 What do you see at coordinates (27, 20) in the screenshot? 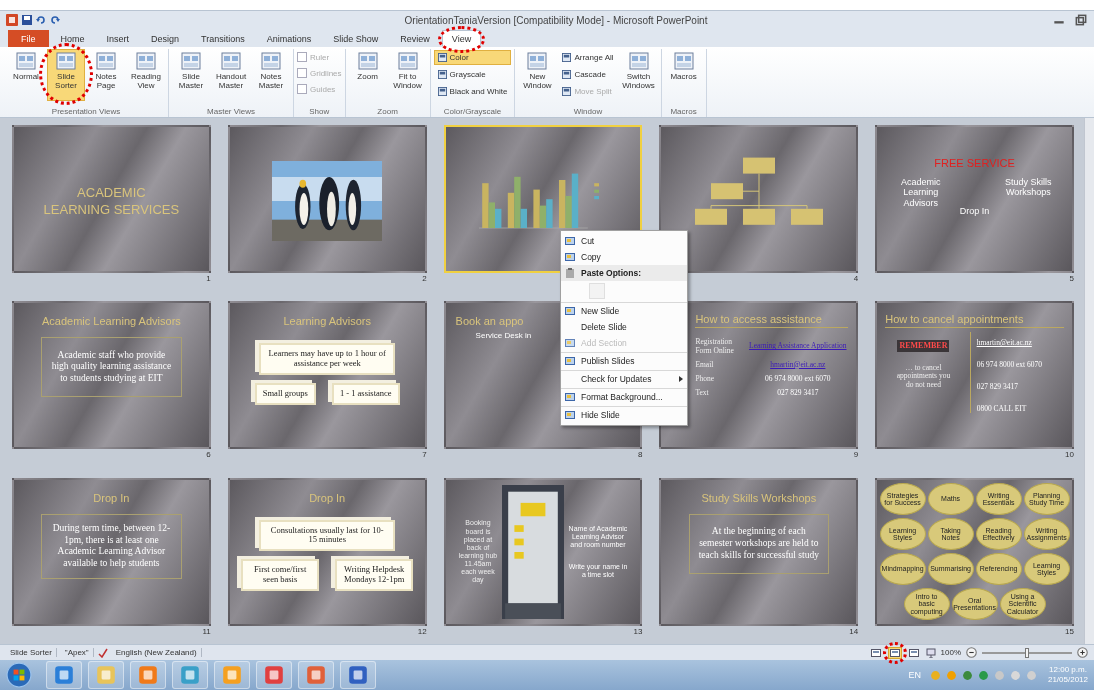
I see `save-icon` at bounding box center [27, 20].